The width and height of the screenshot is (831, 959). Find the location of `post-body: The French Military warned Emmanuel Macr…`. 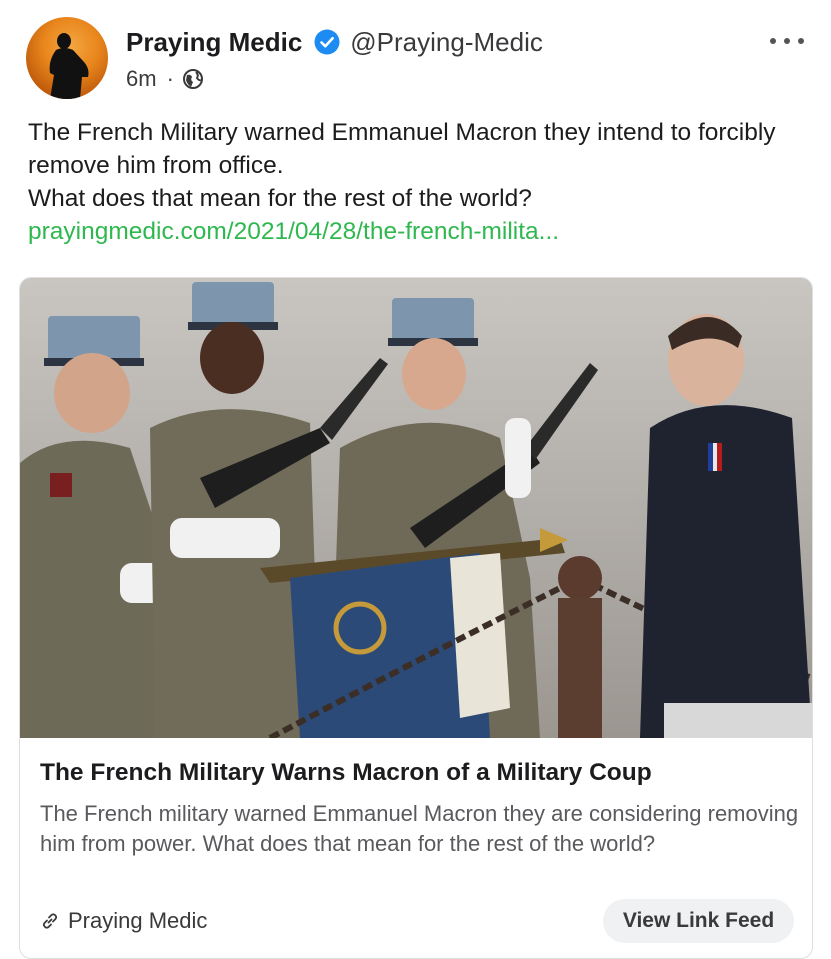

post-body: The French Military warned Emmanuel Macr… is located at coordinates (418, 182).